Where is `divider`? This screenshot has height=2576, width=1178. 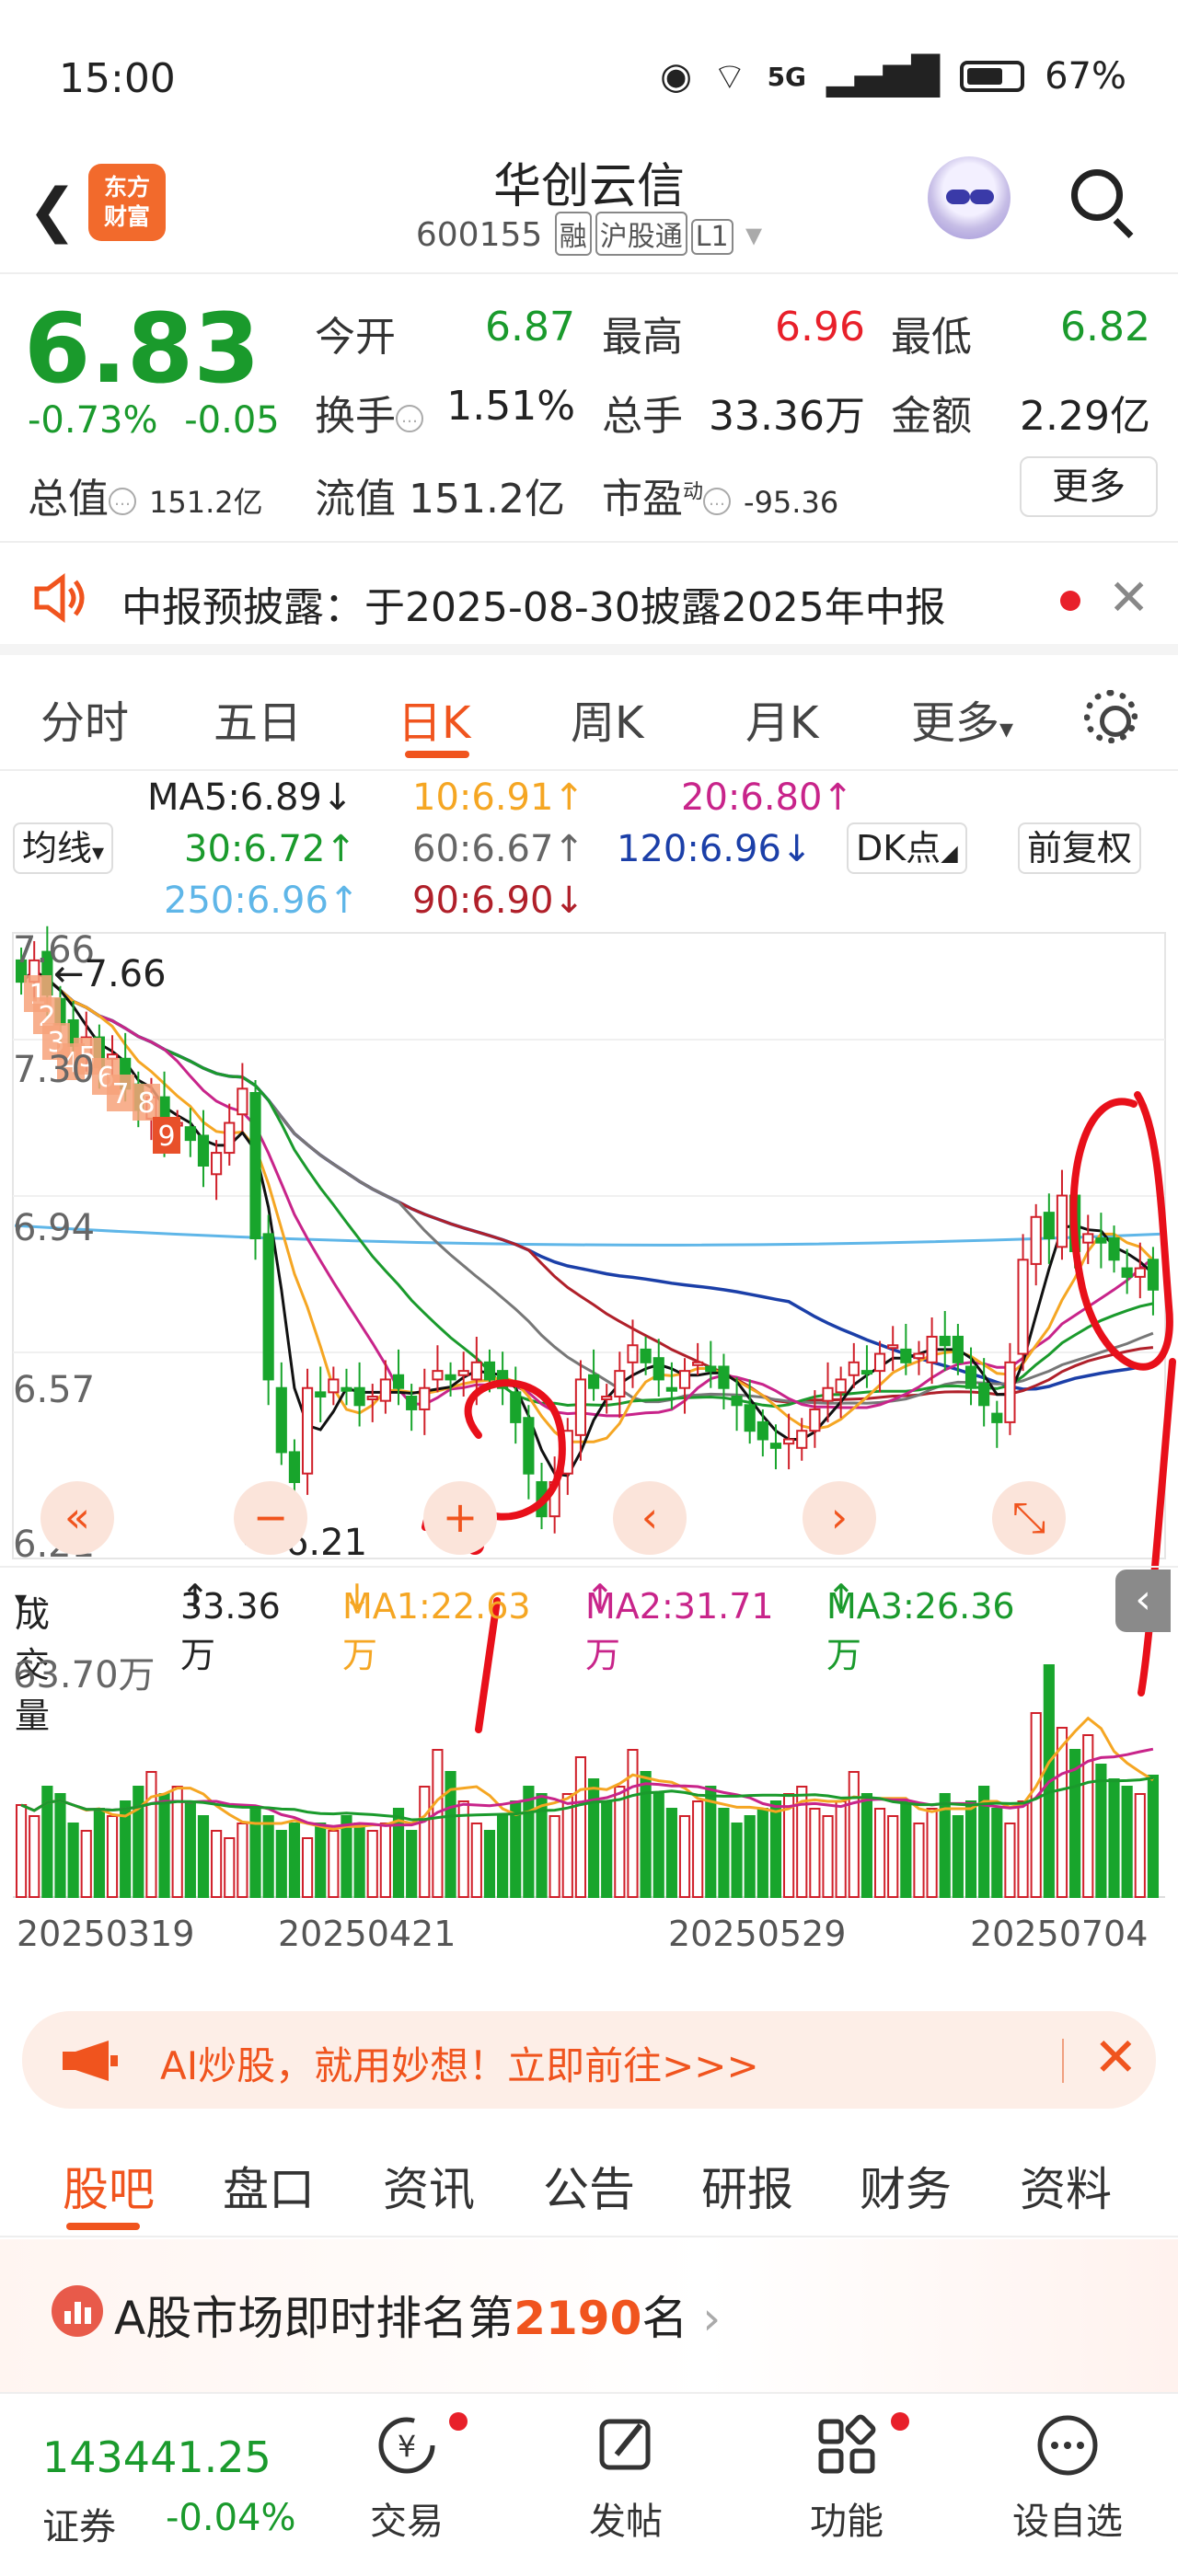
divider is located at coordinates (1063, 2061).